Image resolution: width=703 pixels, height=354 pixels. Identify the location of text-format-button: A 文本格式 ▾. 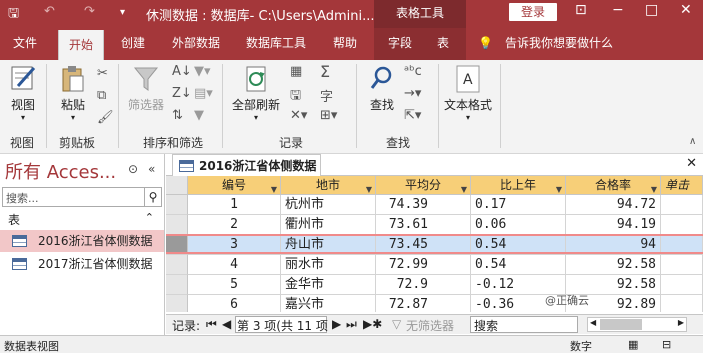
(468, 93).